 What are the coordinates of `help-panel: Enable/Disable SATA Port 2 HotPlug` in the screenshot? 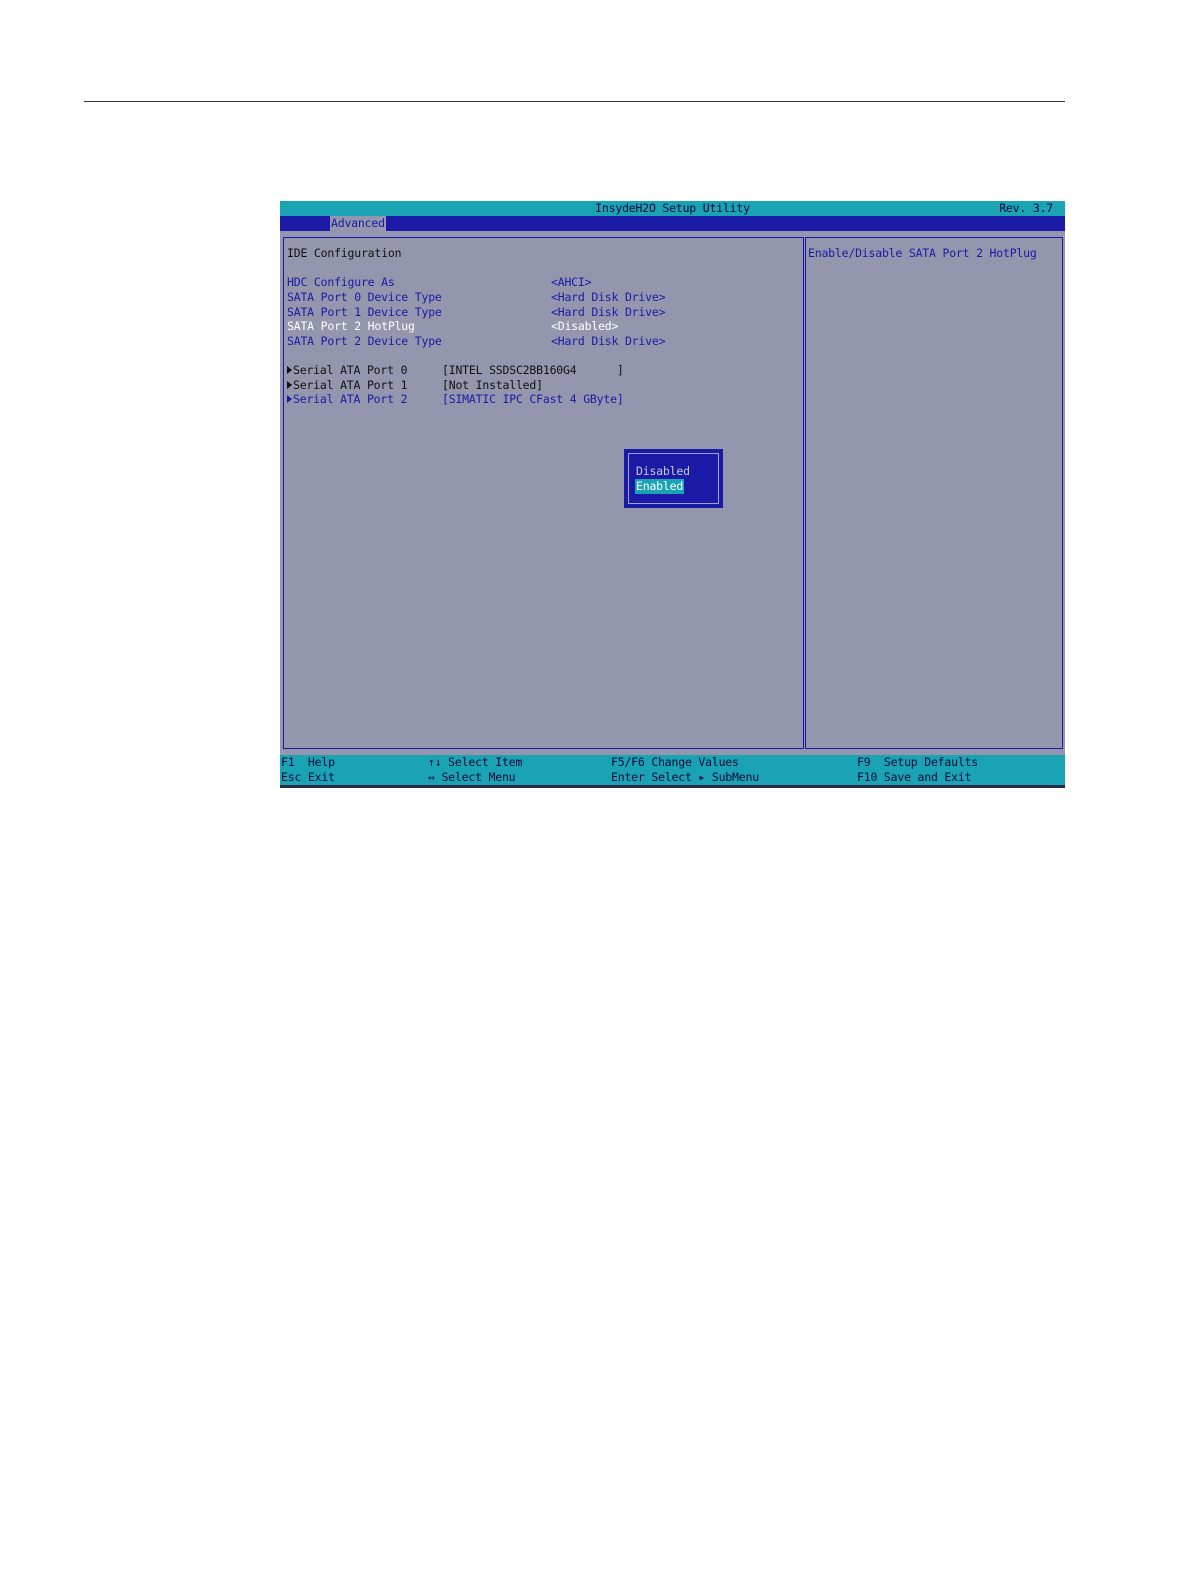 It's located at (934, 493).